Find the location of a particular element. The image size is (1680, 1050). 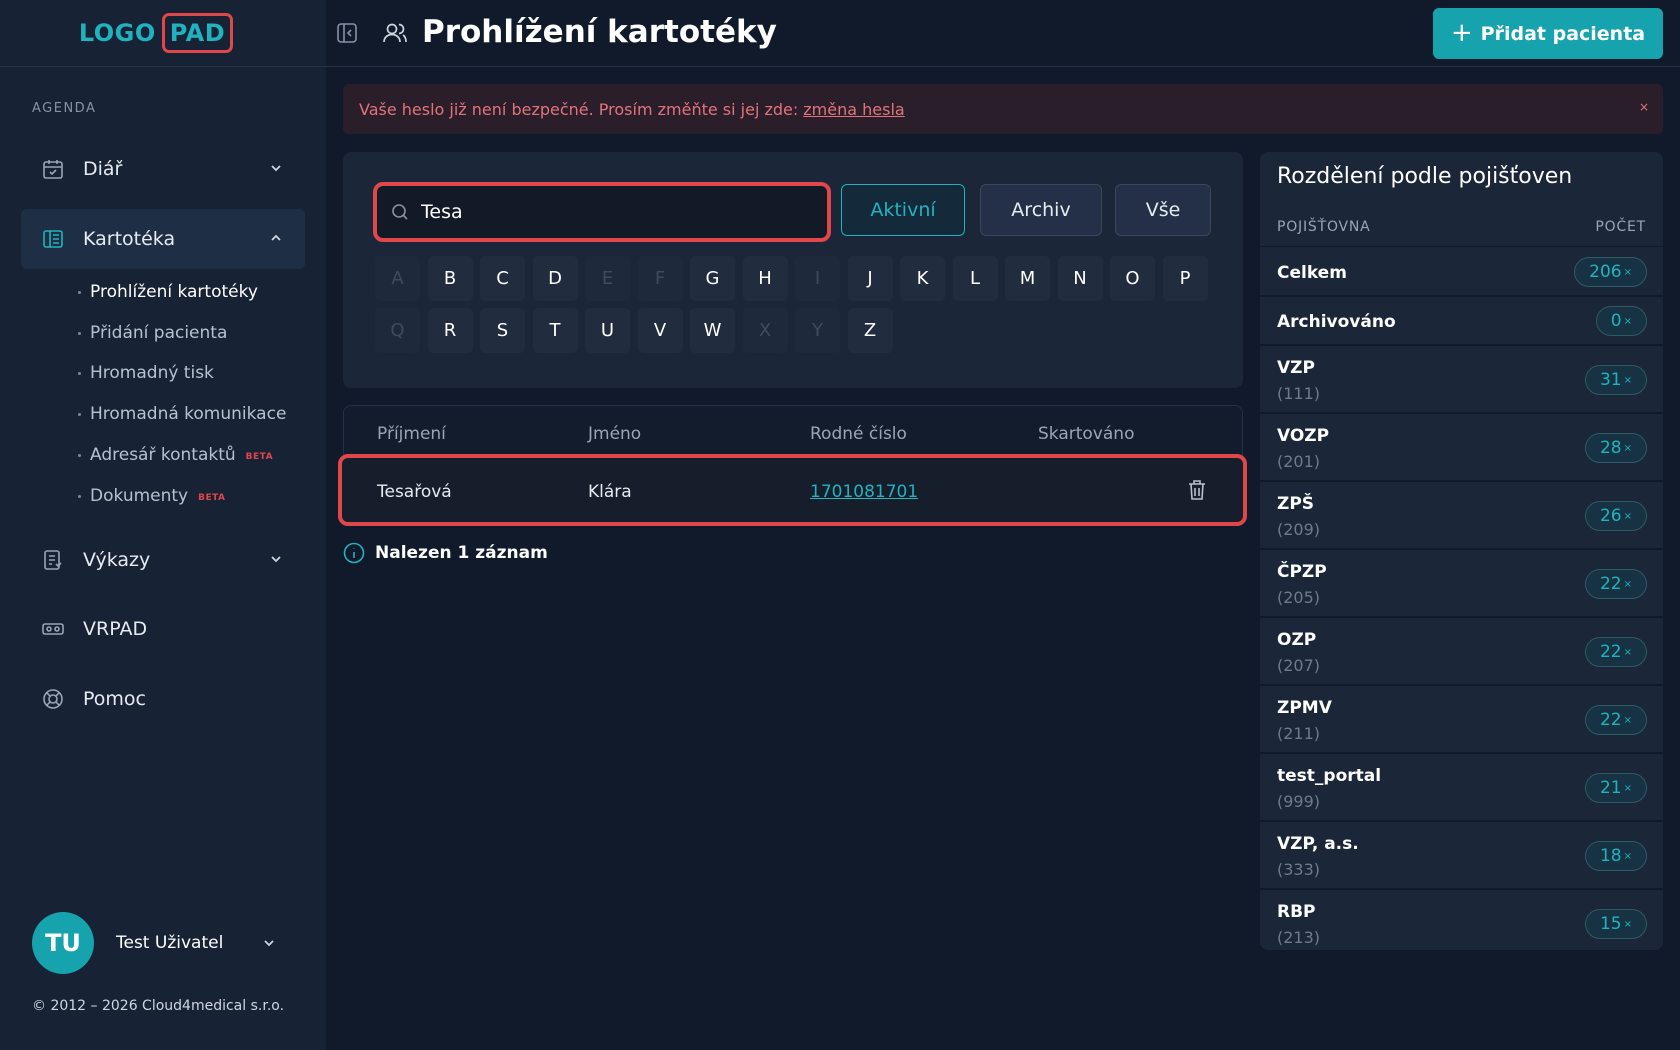

column-header-count: POČET is located at coordinates (1620, 227).